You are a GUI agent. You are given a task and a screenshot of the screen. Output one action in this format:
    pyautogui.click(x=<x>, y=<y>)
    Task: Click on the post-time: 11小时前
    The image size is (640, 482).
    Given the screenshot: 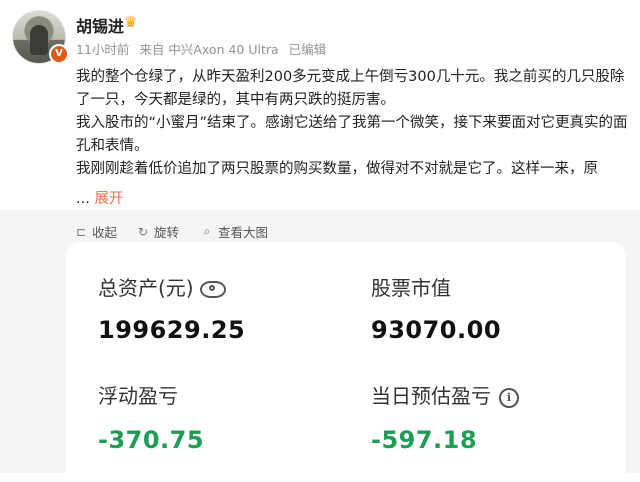 What is the action you would take?
    pyautogui.click(x=102, y=49)
    